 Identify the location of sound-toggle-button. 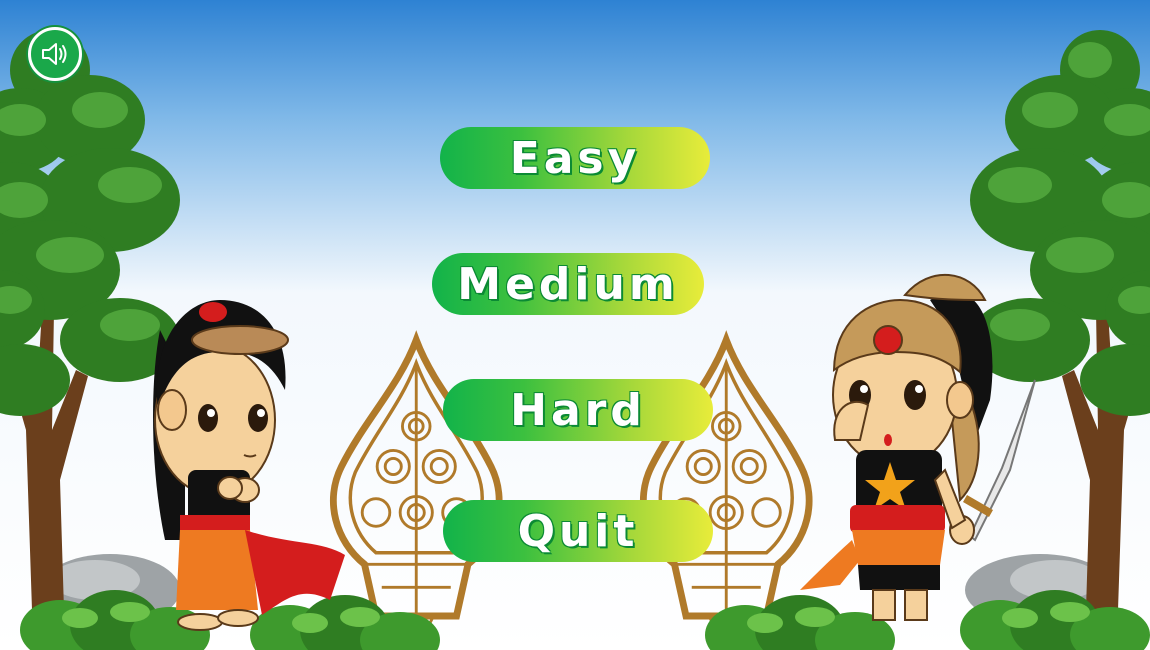
(55, 54).